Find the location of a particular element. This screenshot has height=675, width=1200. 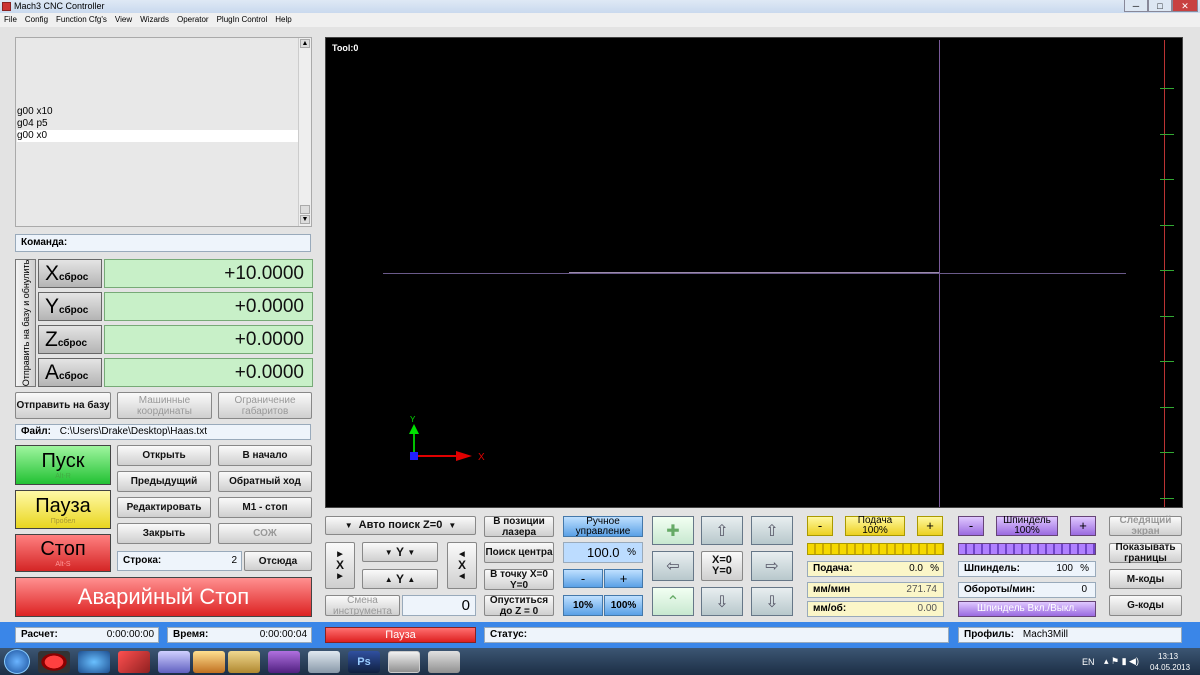

jog-down-right-button: ⇩ is located at coordinates (772, 601).